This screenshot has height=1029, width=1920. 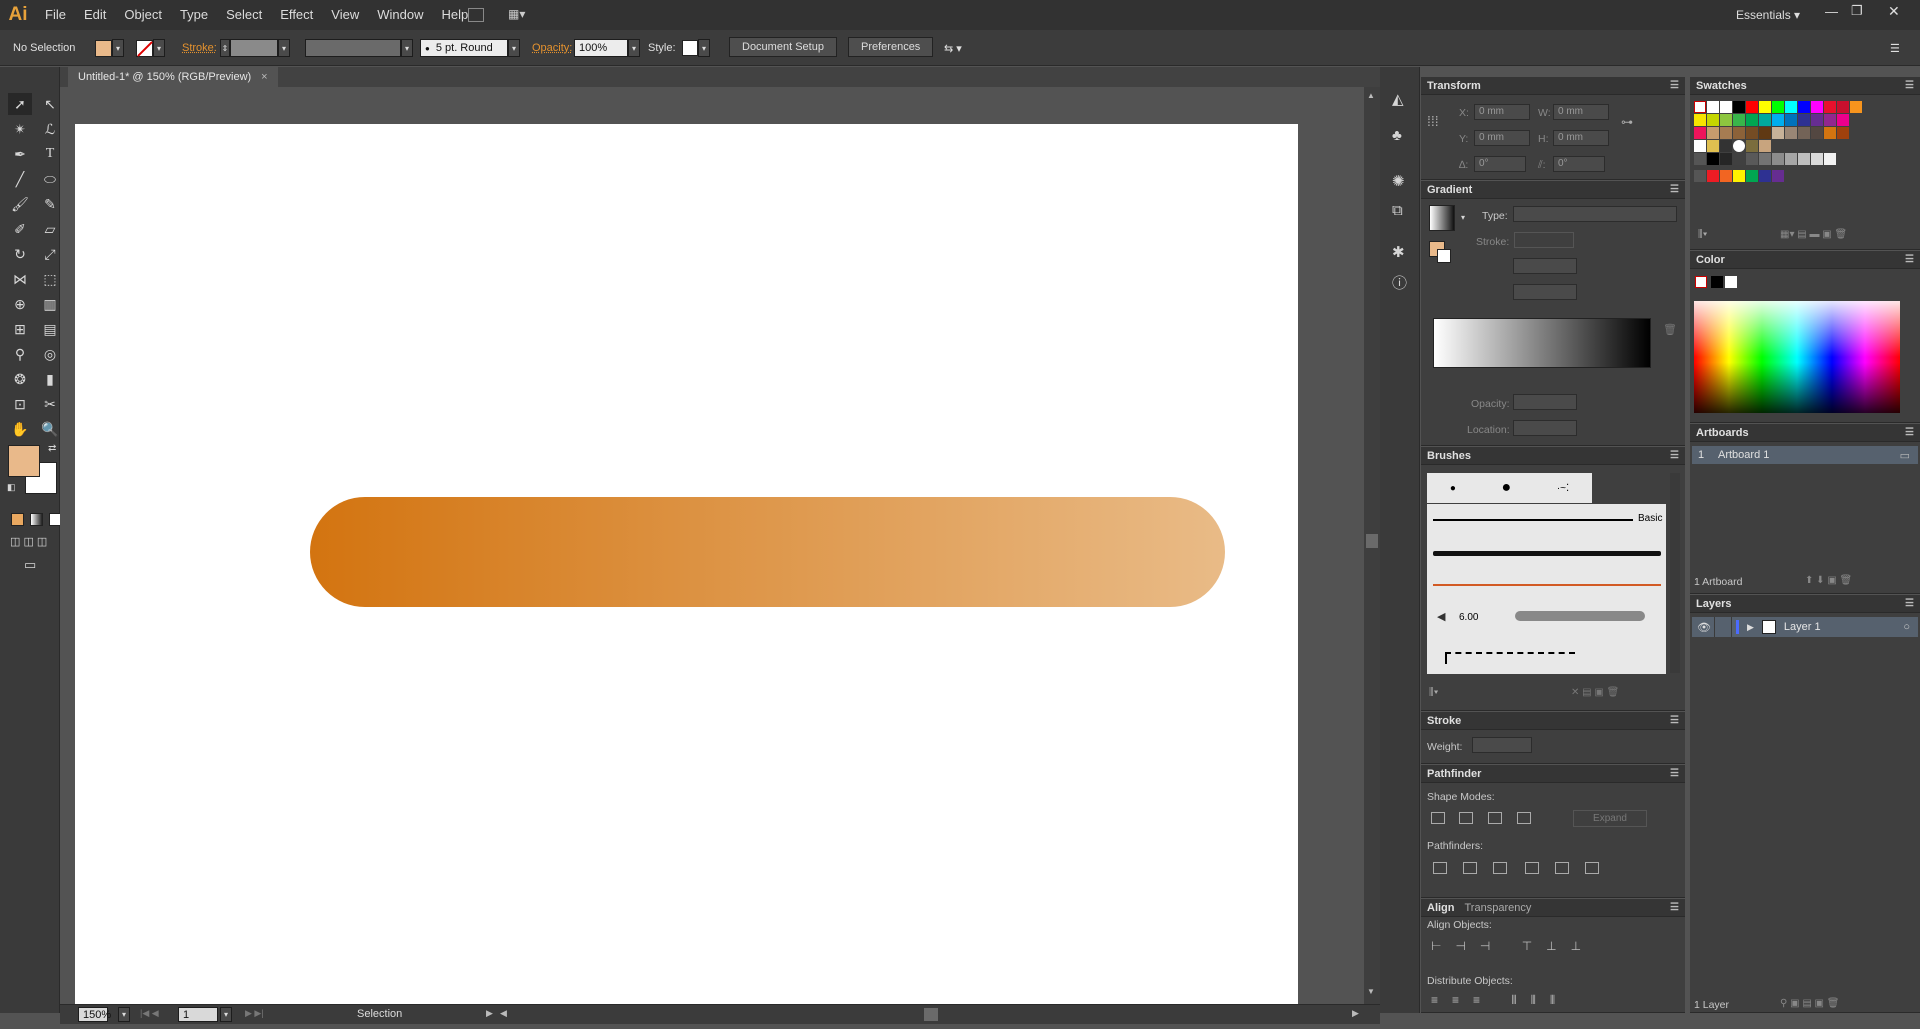 What do you see at coordinates (1398, 99) in the screenshot?
I see `color-guide-icon: ◭` at bounding box center [1398, 99].